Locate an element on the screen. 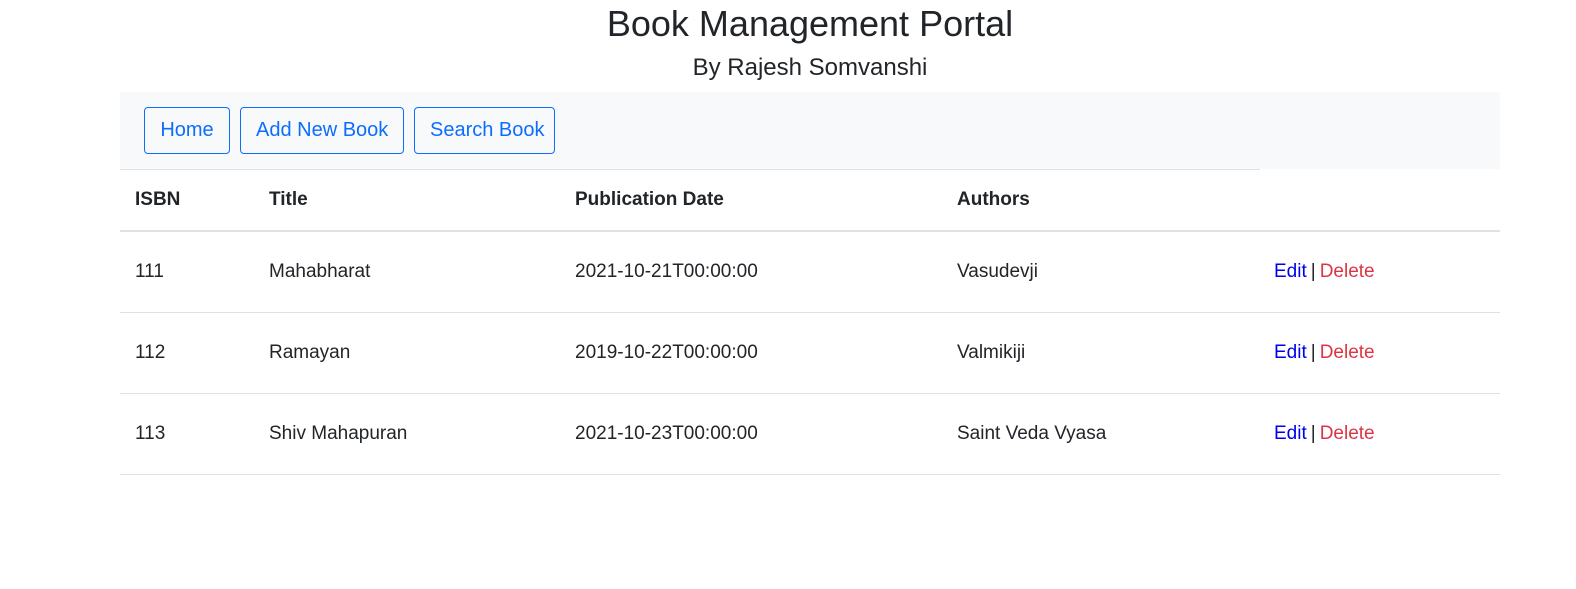  column-header-publication-date: Publication Date is located at coordinates (751, 201).